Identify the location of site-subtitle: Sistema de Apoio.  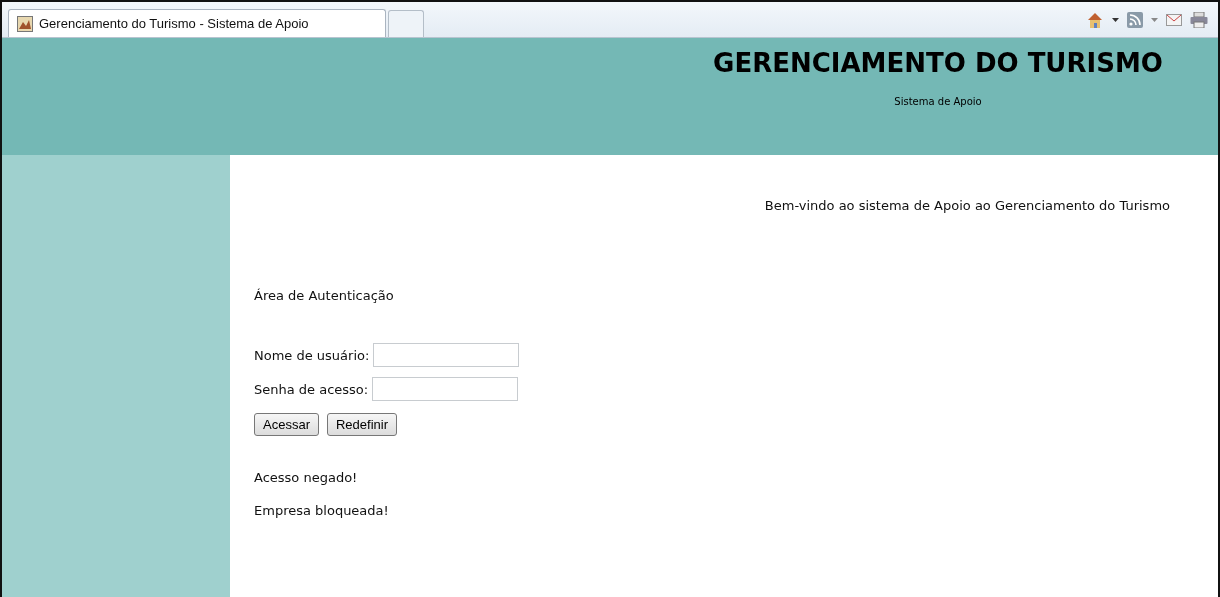
(938, 101).